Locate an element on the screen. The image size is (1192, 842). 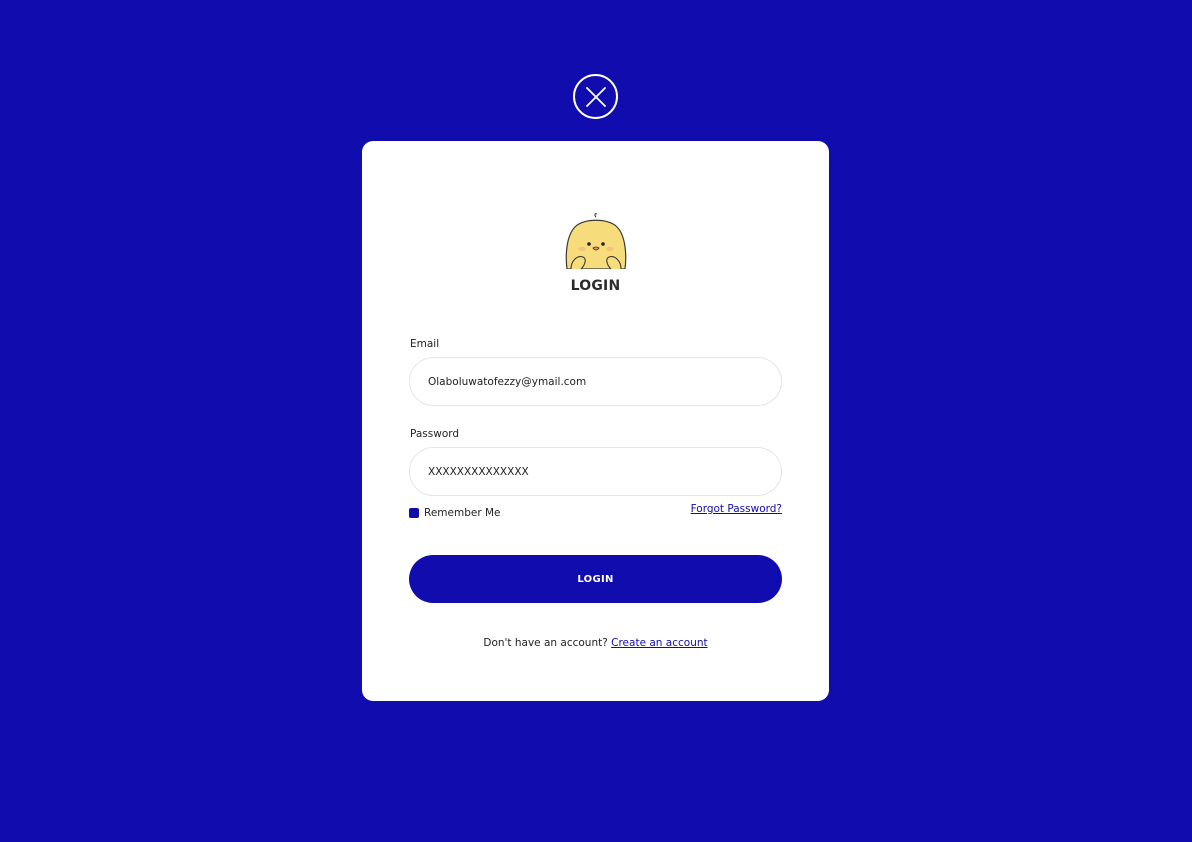
checkbox-icon is located at coordinates (414, 513).